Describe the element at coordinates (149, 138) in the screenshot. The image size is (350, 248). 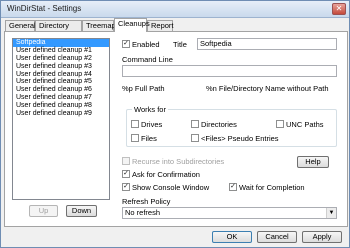
I see `files-label: Files` at that location.